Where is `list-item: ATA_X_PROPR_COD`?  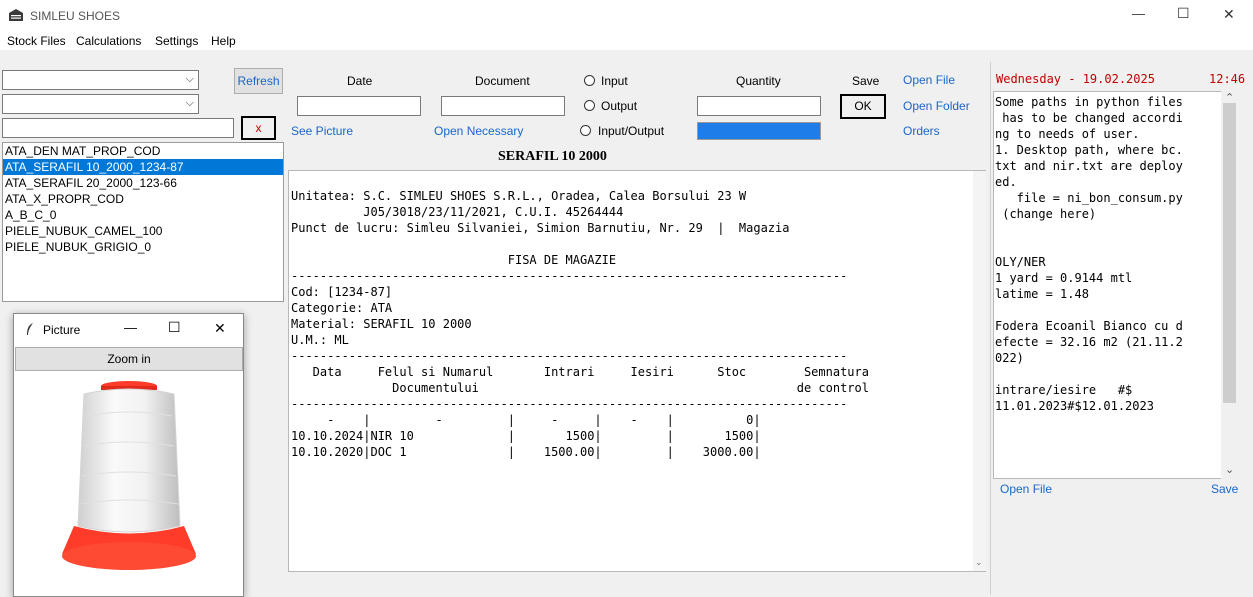 list-item: ATA_X_PROPR_COD is located at coordinates (143, 199).